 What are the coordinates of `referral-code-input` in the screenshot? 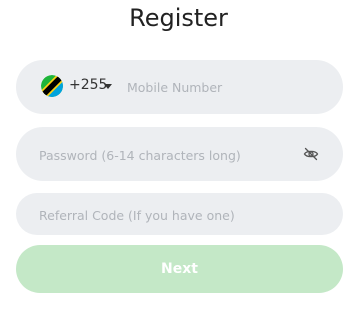 It's located at (179, 215).